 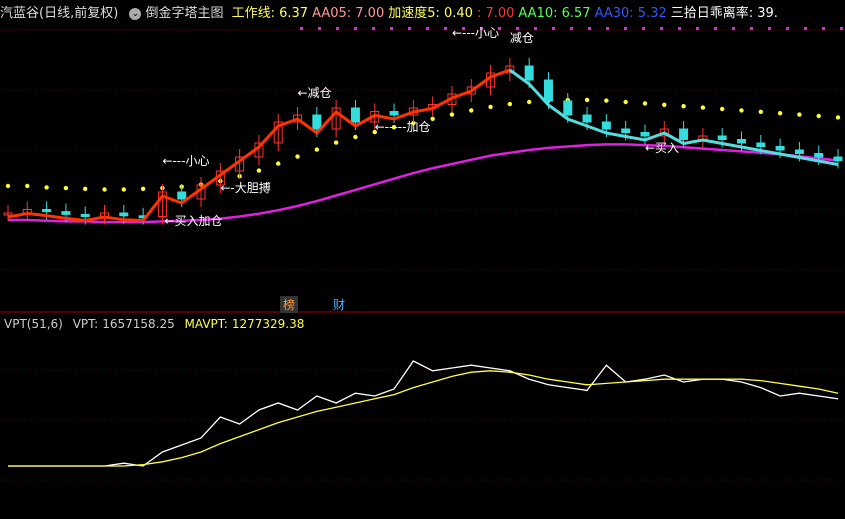 I want to click on mavpt-label: MAVPT:, so click(x=206, y=324).